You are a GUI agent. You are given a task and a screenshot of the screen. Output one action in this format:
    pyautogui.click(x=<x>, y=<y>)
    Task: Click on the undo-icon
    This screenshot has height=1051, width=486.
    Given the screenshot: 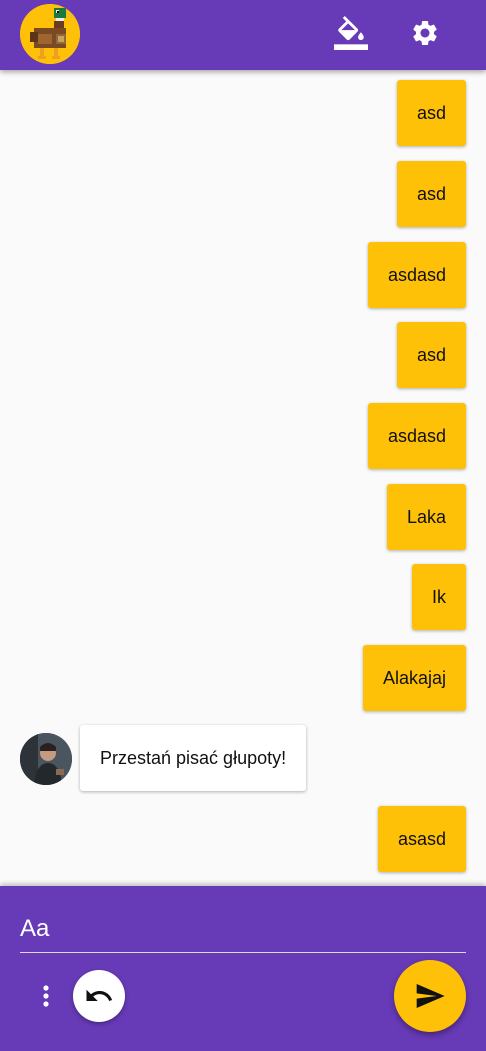 What is the action you would take?
    pyautogui.click(x=99, y=995)
    